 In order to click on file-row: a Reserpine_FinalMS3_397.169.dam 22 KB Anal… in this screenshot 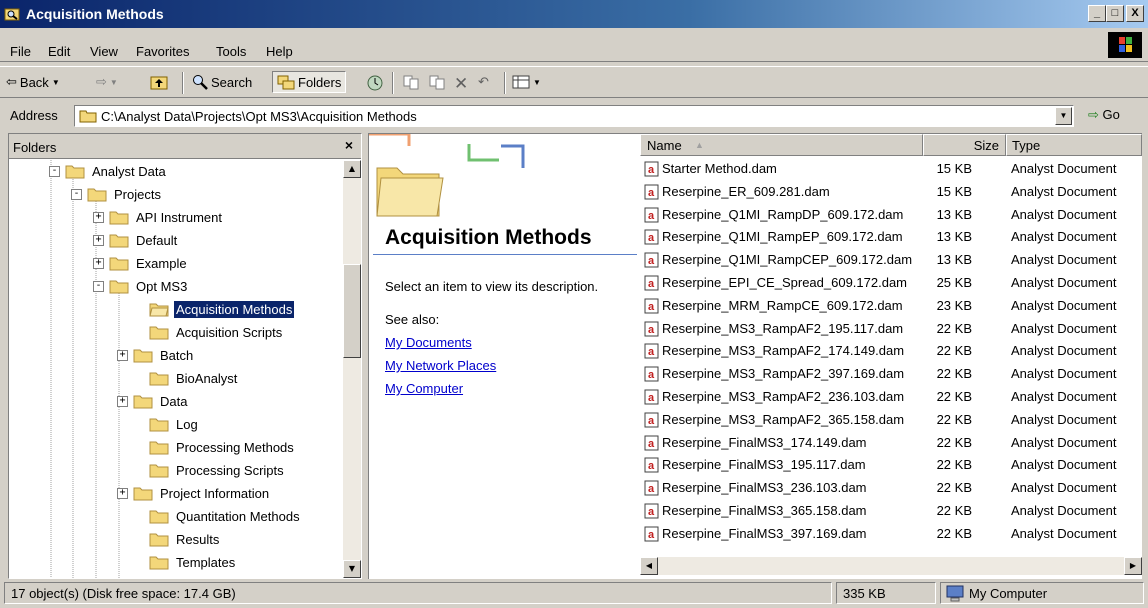, I will do `click(891, 534)`.